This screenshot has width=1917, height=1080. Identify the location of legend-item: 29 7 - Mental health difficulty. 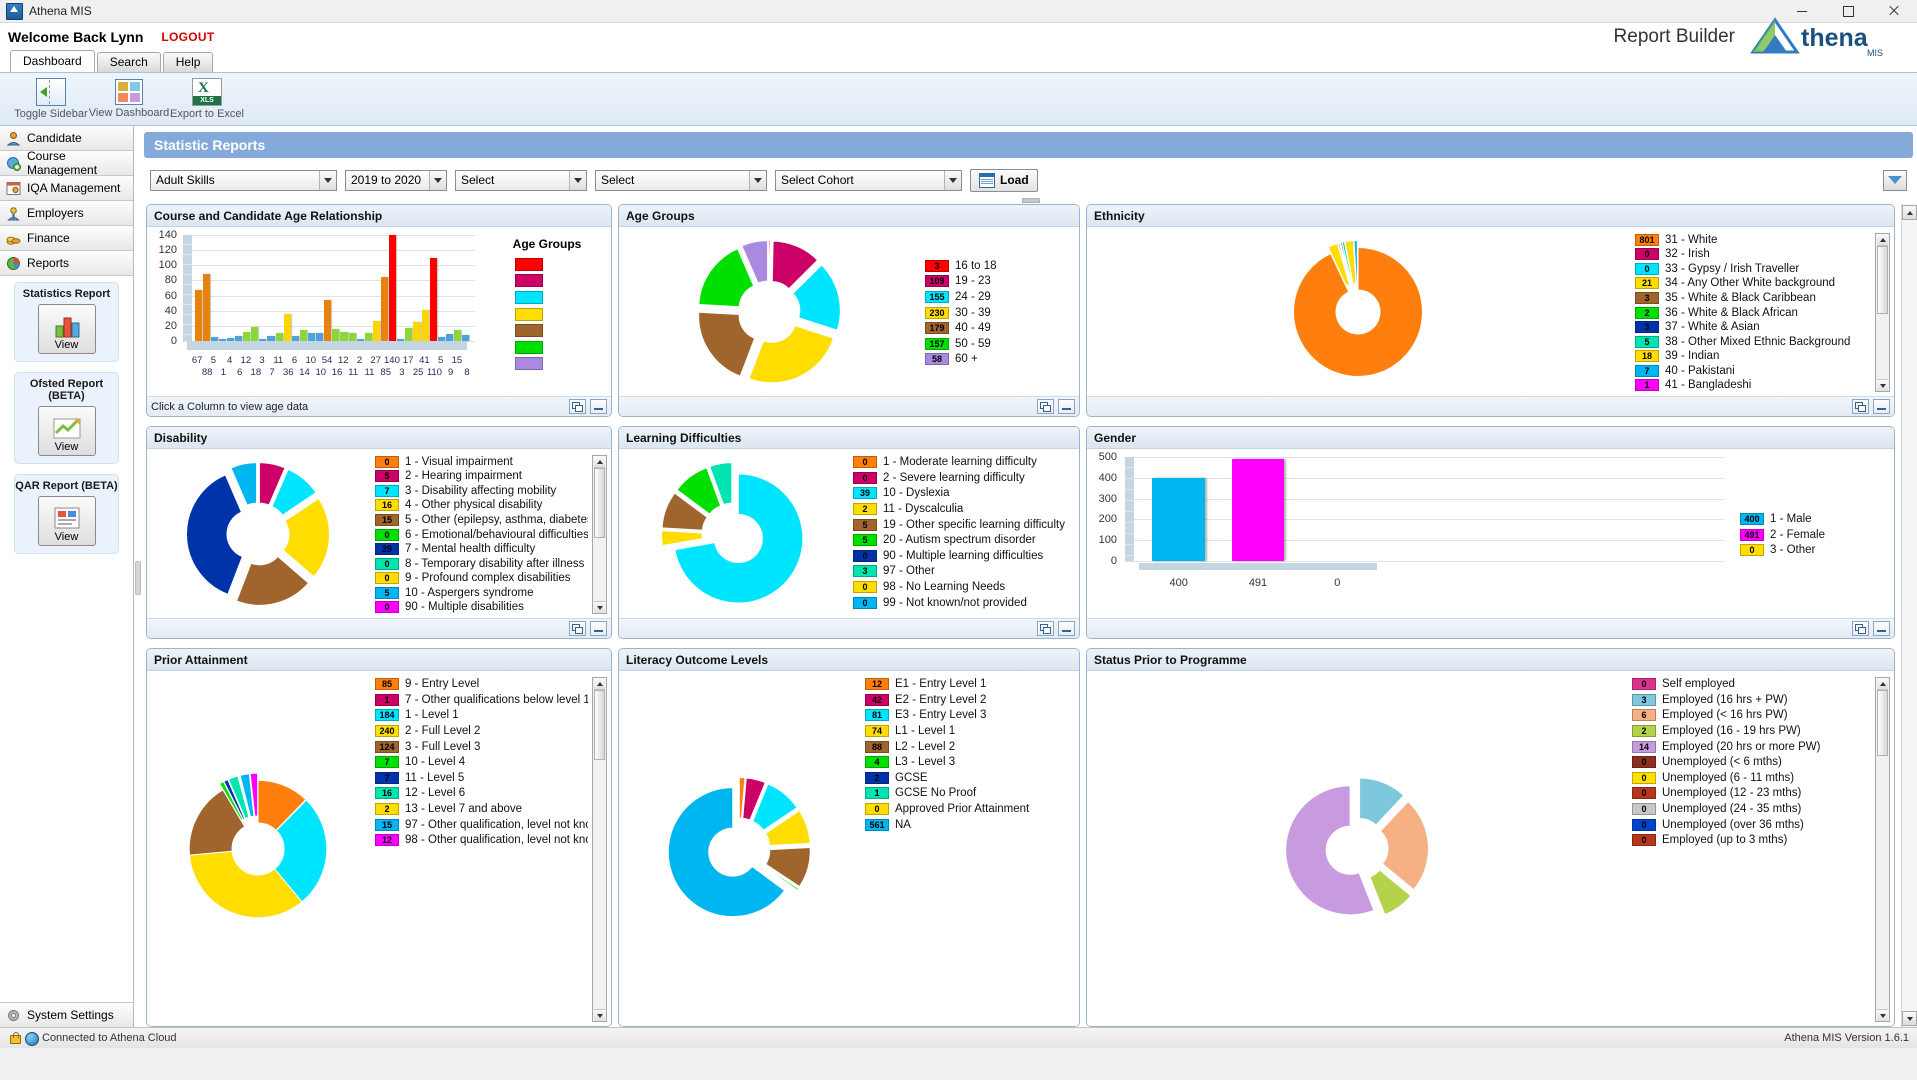
(481, 549).